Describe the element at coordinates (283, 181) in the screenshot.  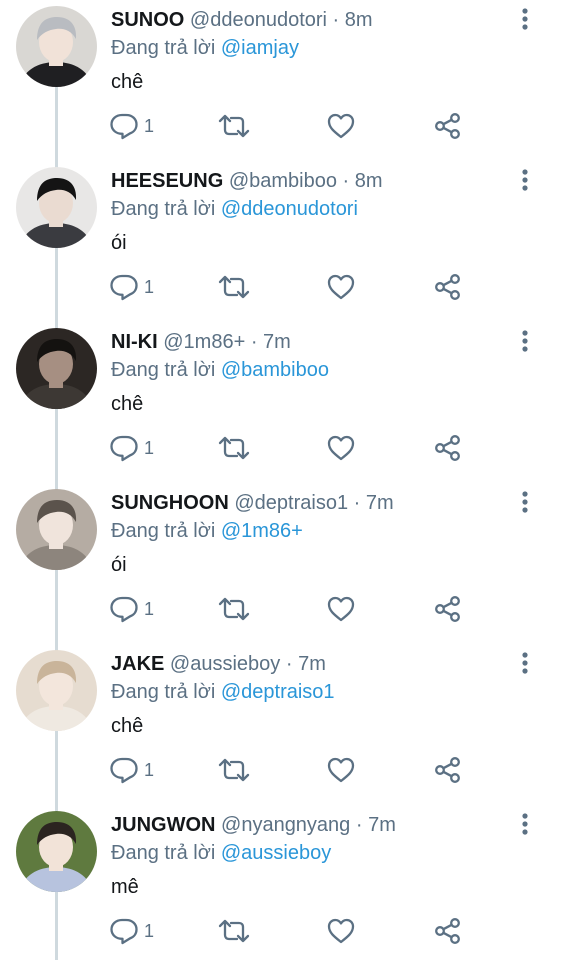
I see `username-handle: @bambiboo` at that location.